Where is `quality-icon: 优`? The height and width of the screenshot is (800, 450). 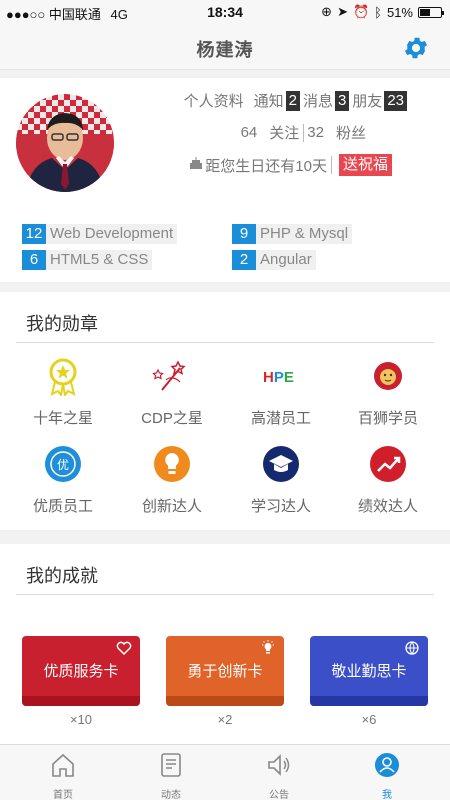
quality-icon: 优 is located at coordinates (63, 464).